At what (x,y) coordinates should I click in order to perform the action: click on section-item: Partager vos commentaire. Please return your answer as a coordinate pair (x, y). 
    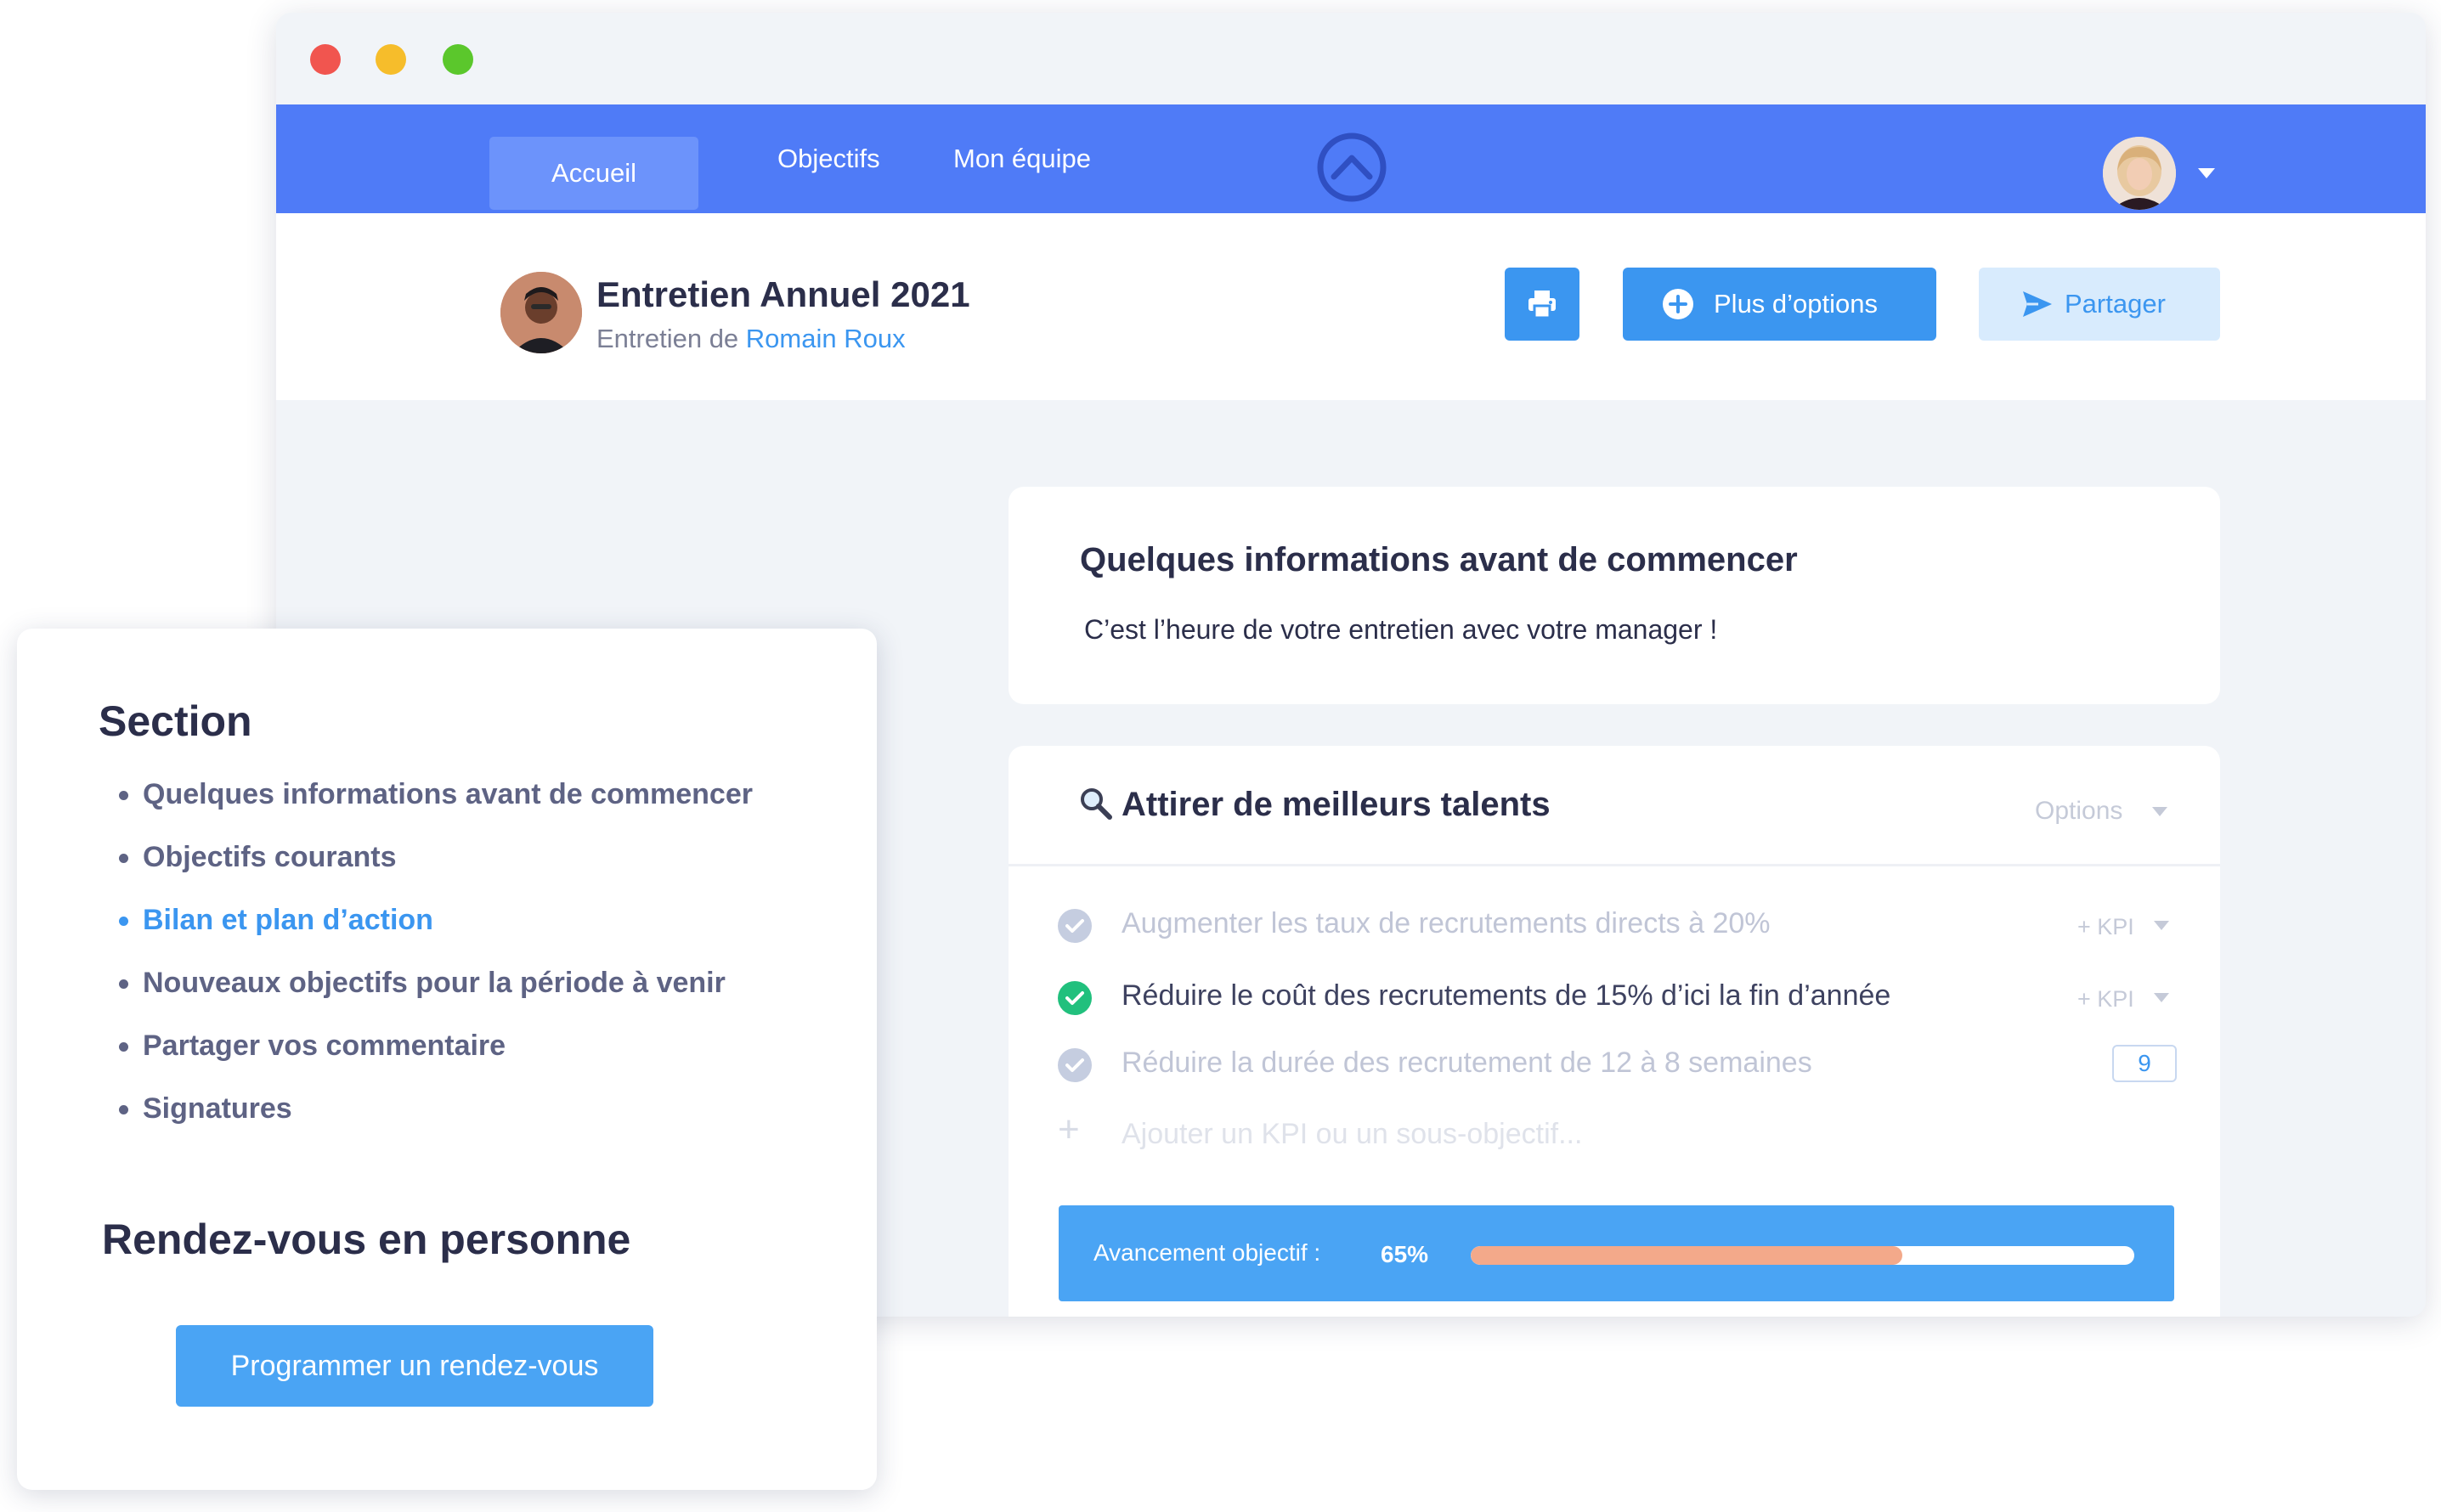
    Looking at the image, I should click on (436, 1055).